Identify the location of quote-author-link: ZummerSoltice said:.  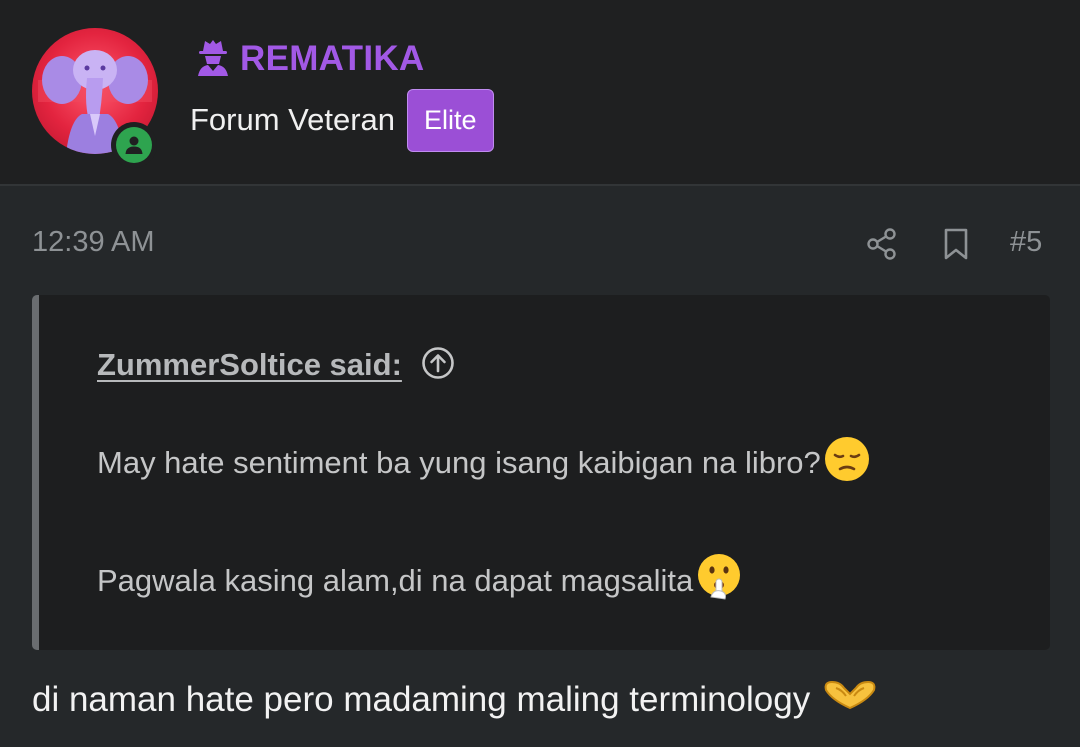
(249, 365).